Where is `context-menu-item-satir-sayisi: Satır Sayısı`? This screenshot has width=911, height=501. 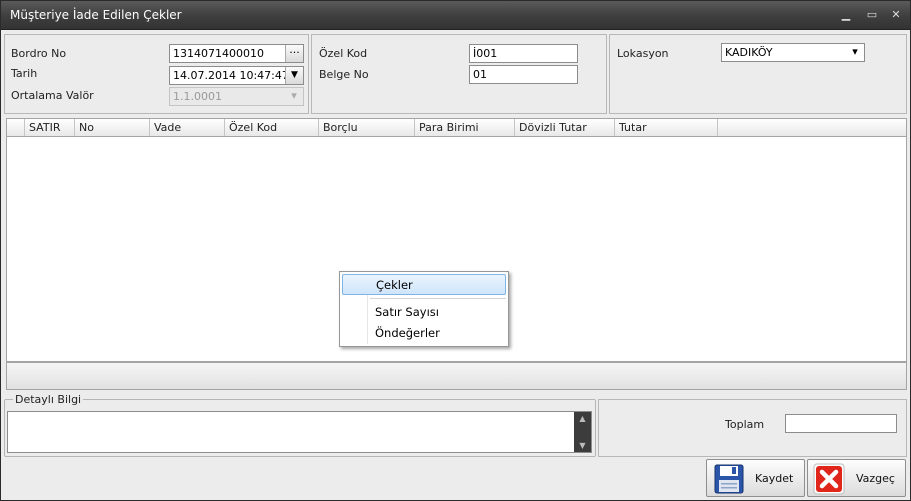
context-menu-item-satir-sayisi: Satır Sayısı is located at coordinates (424, 312).